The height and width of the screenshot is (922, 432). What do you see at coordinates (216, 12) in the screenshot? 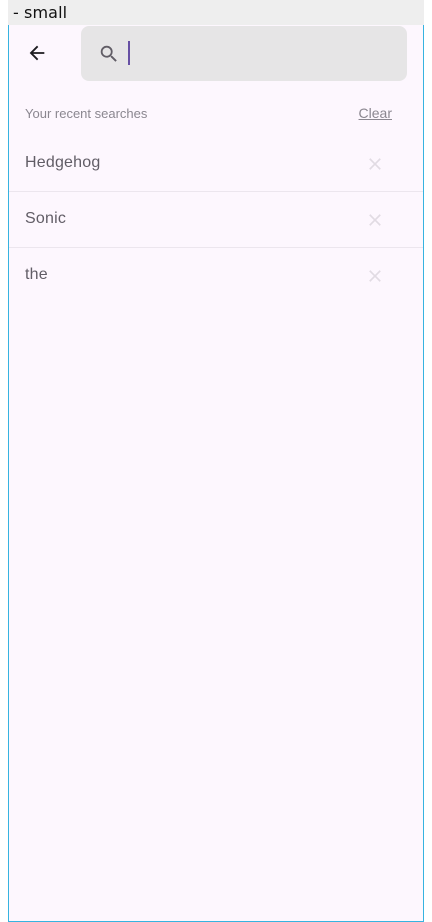
I see `frame-size-label: - small` at bounding box center [216, 12].